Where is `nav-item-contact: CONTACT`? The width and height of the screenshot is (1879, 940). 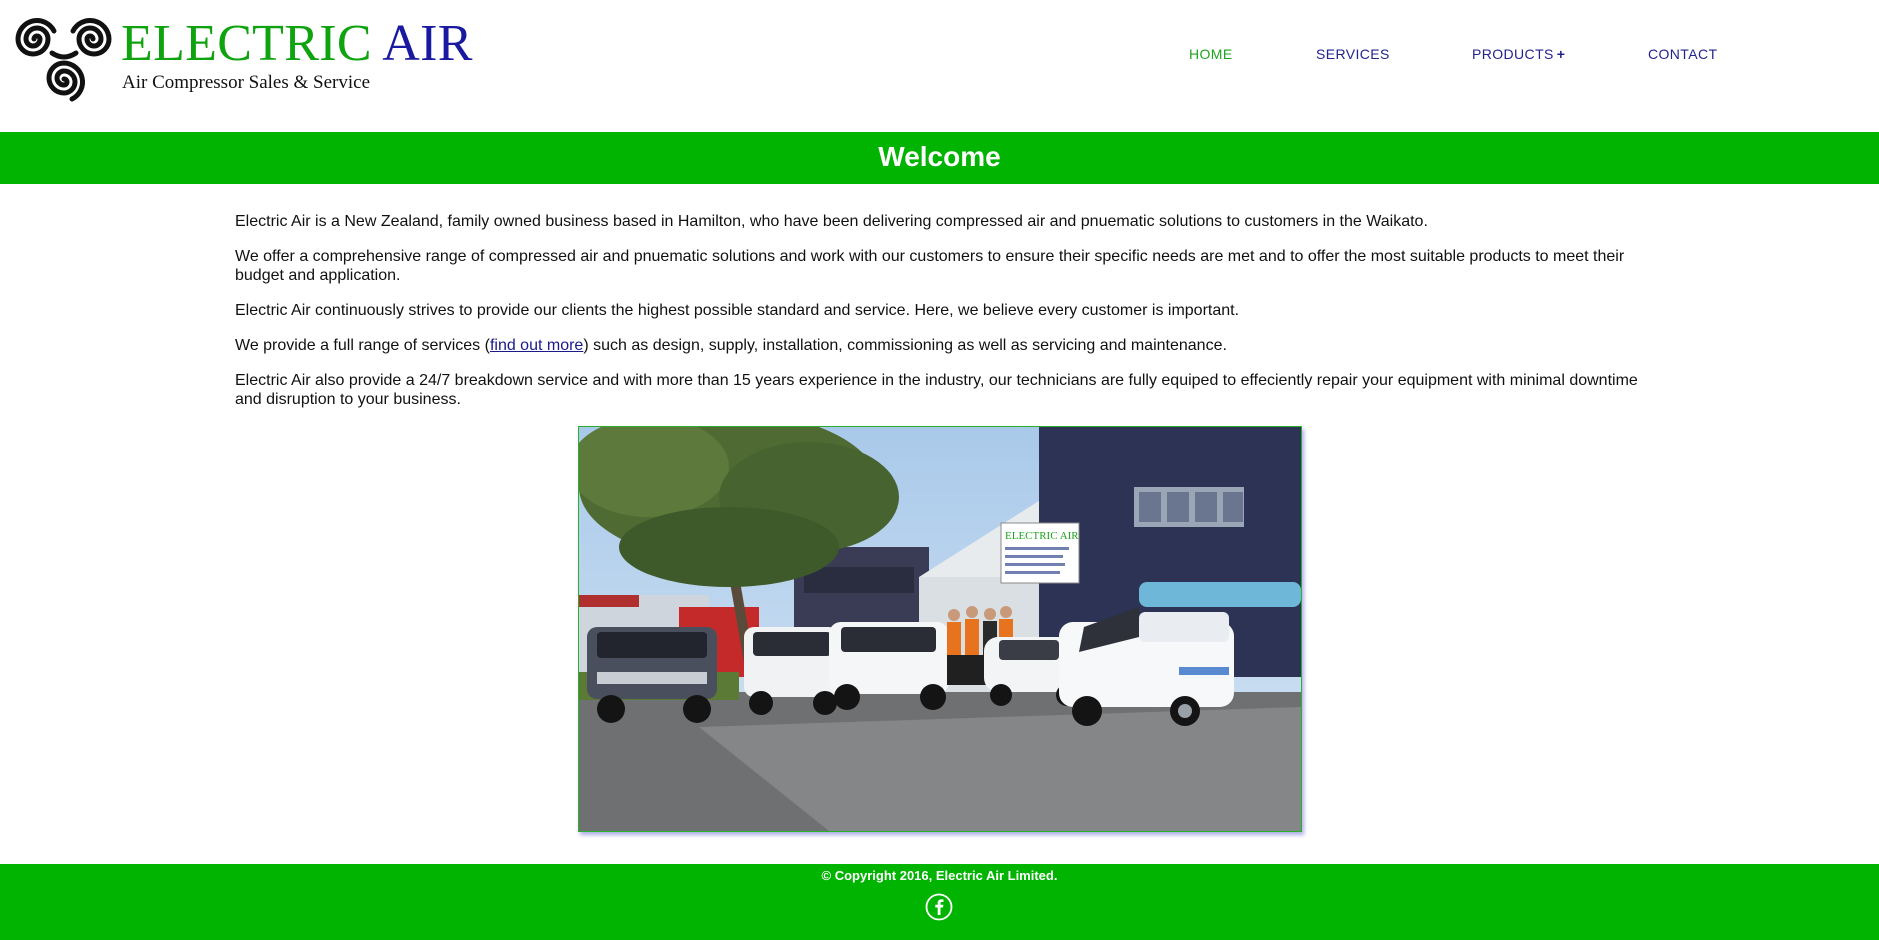
nav-item-contact: CONTACT is located at coordinates (1682, 54).